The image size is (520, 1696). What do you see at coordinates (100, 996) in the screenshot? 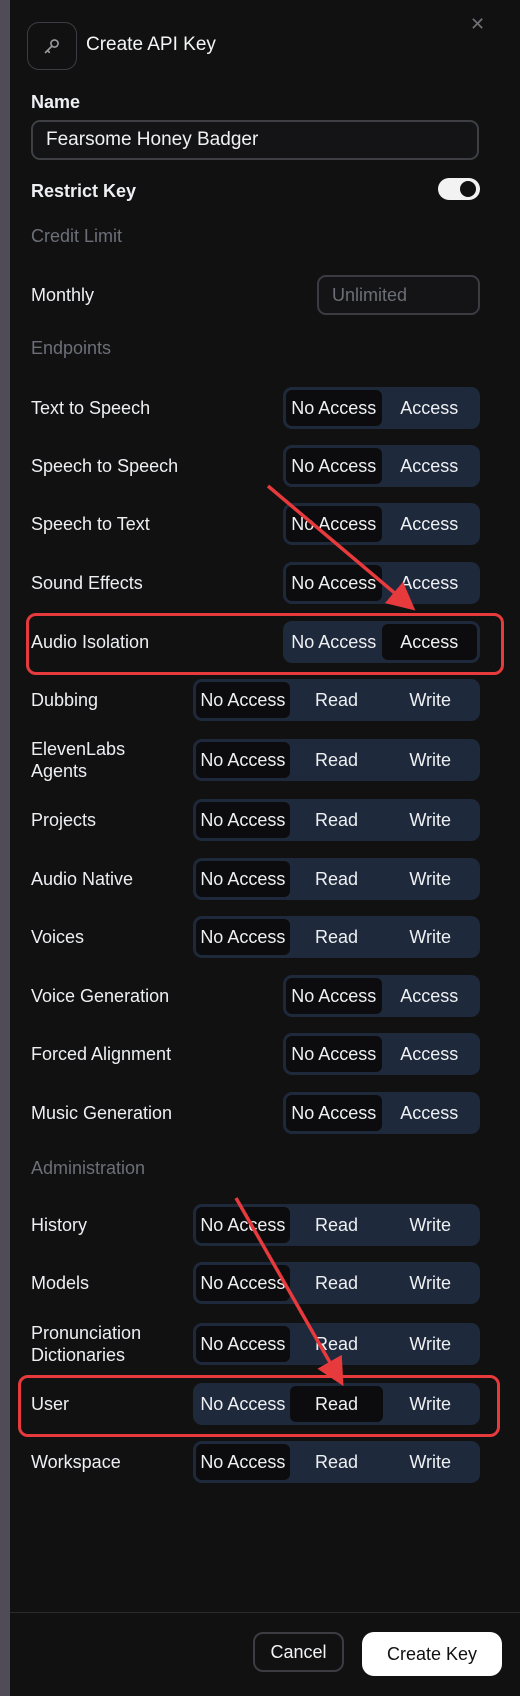
I see `permission-label: Voice Generation` at bounding box center [100, 996].